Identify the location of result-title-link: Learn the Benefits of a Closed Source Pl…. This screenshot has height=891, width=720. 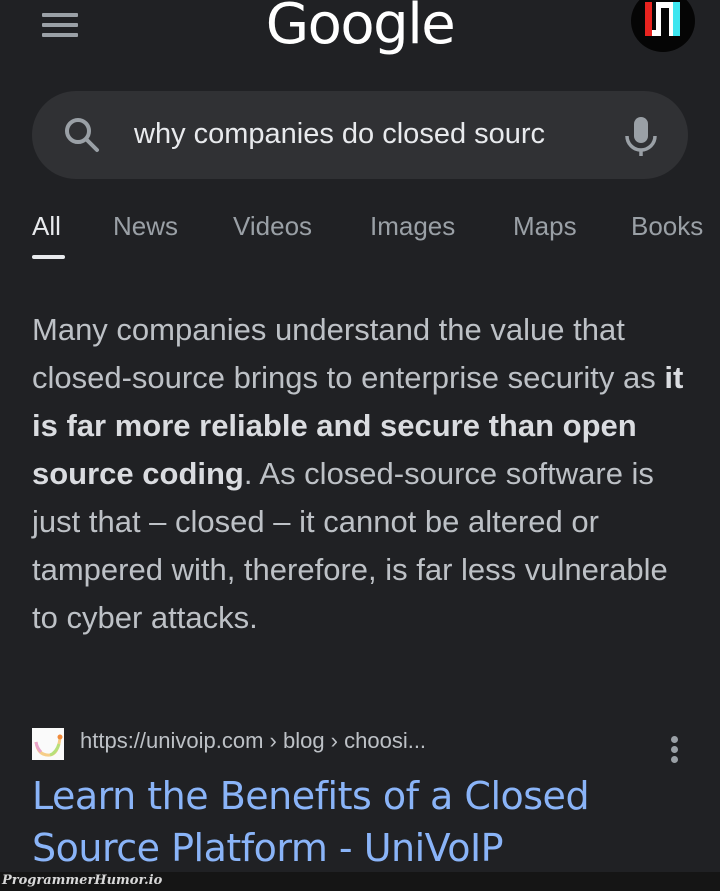
(352, 822).